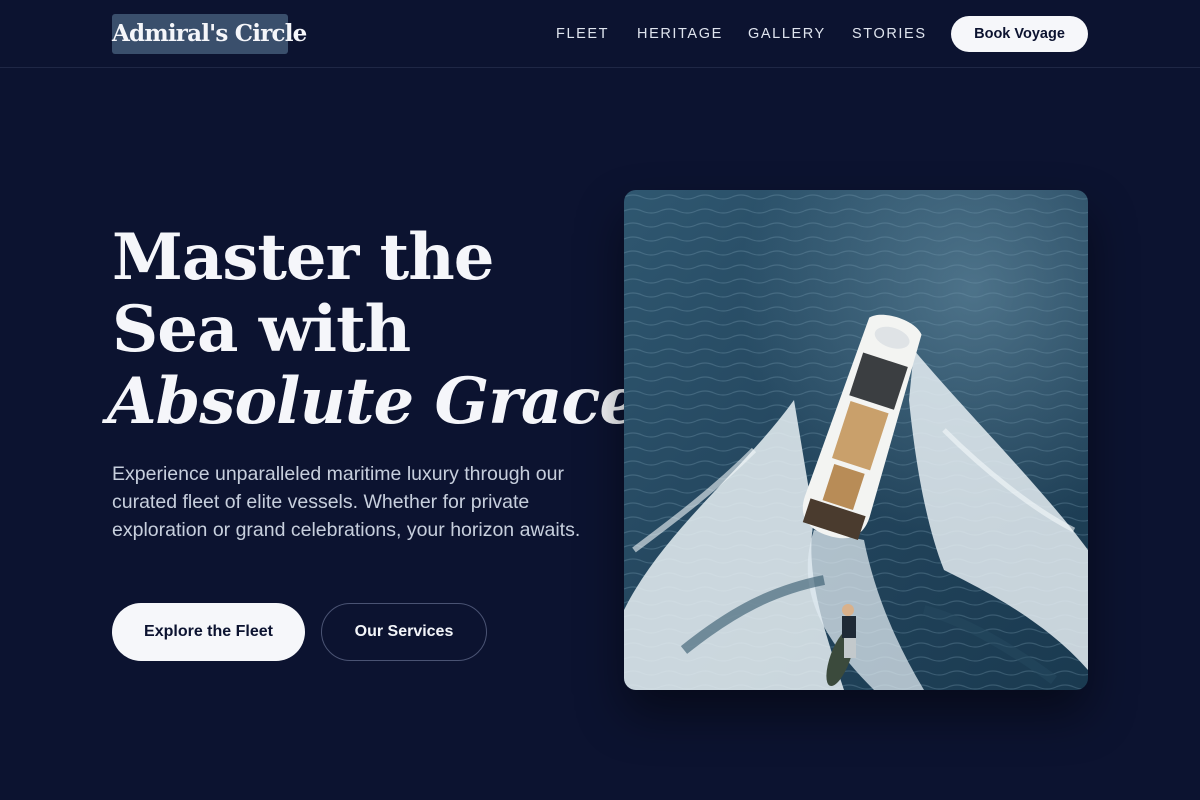 Image resolution: width=1200 pixels, height=800 pixels. Describe the element at coordinates (373, 401) in the screenshot. I see `hero-title-line-3: Absolute Grace` at that location.